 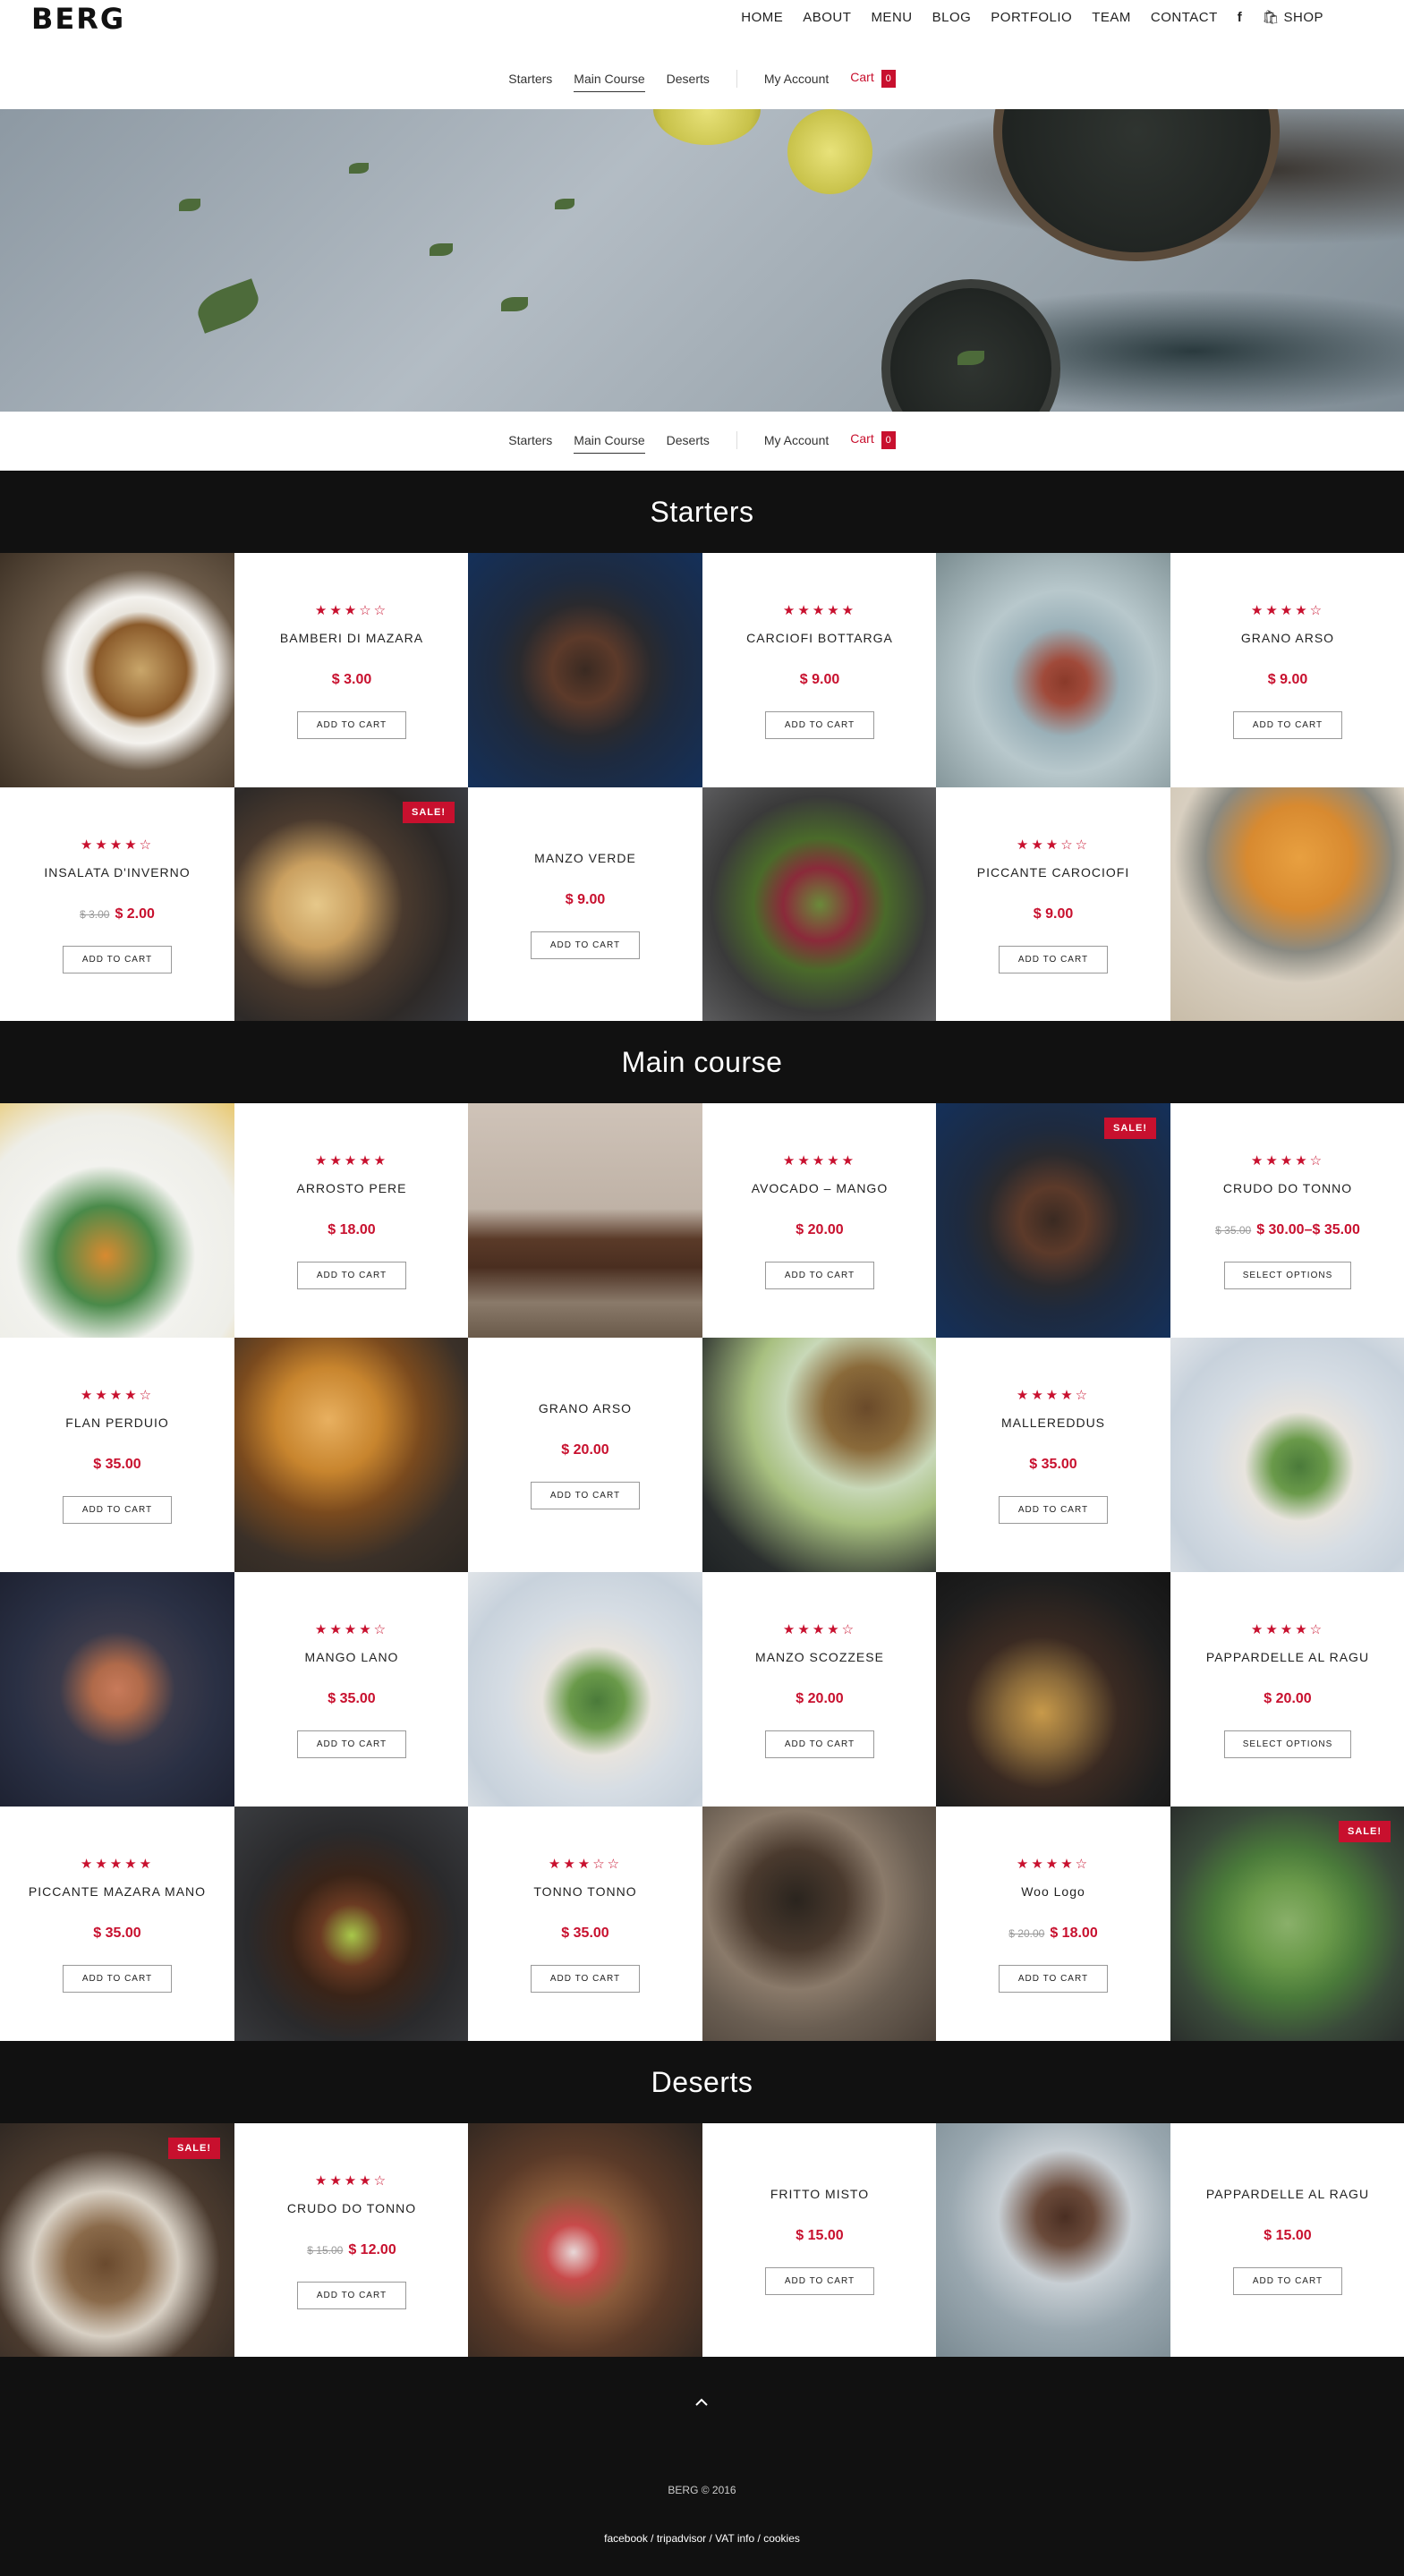 I want to click on product-name: INSALATA D'INVERNO, so click(x=117, y=872).